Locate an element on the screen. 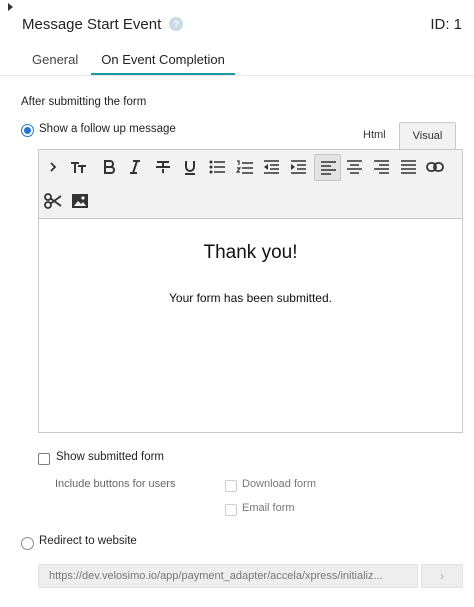 Image resolution: width=474 pixels, height=607 pixels. tab-visual: Visual is located at coordinates (427, 136).